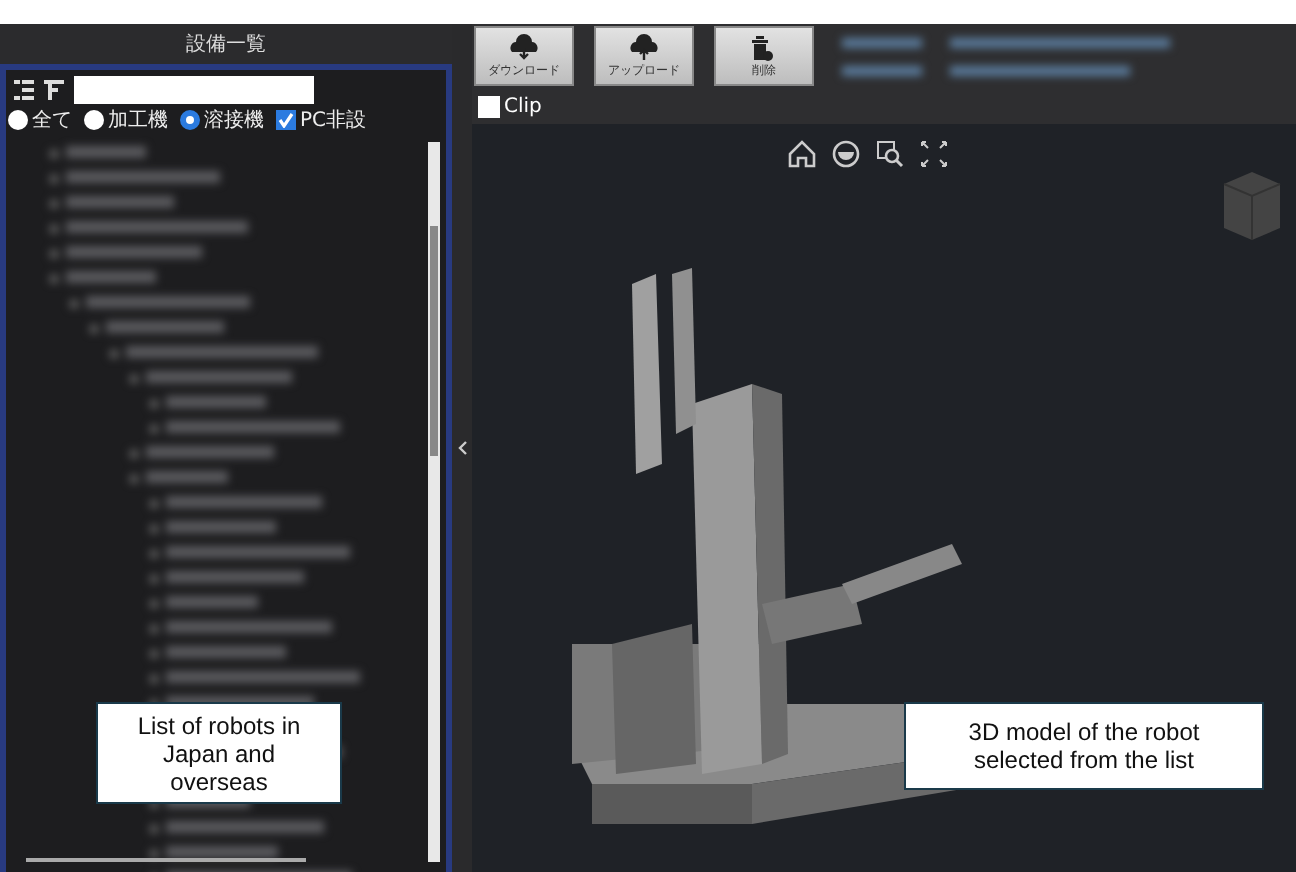 This screenshot has height=872, width=1296. What do you see at coordinates (286, 120) in the screenshot?
I see `checkbox` at bounding box center [286, 120].